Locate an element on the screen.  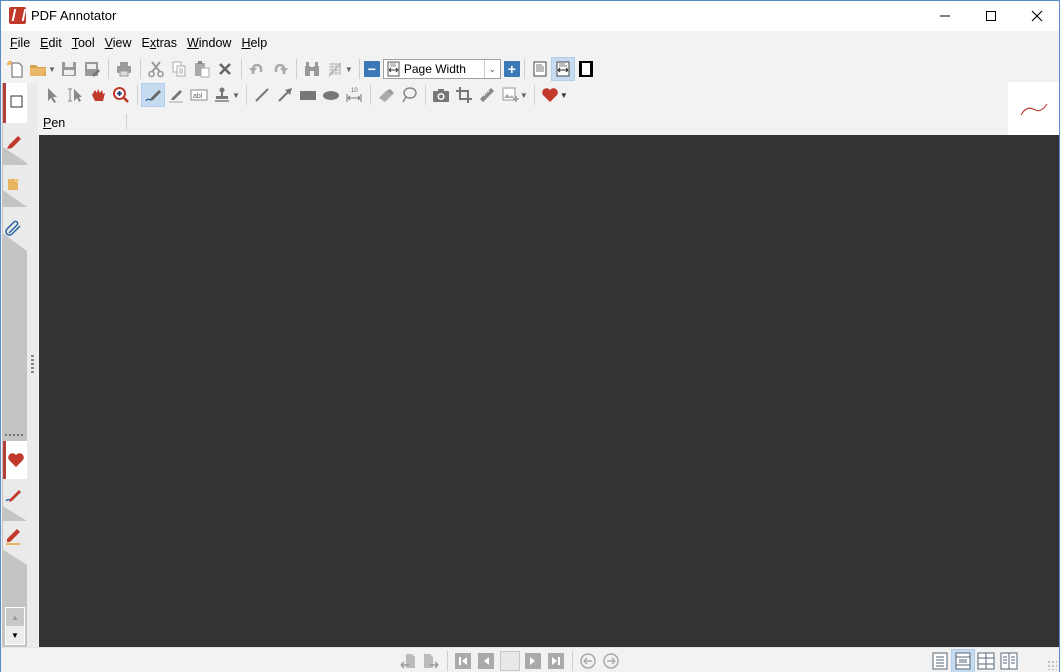
text-tool-button: abl is located at coordinates (199, 95).